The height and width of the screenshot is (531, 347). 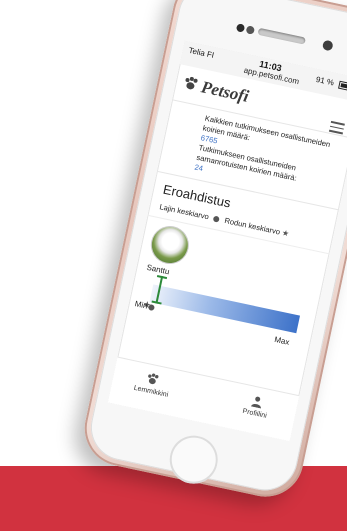 I want to click on app-logo: Petsofi, so click(x=224, y=92).